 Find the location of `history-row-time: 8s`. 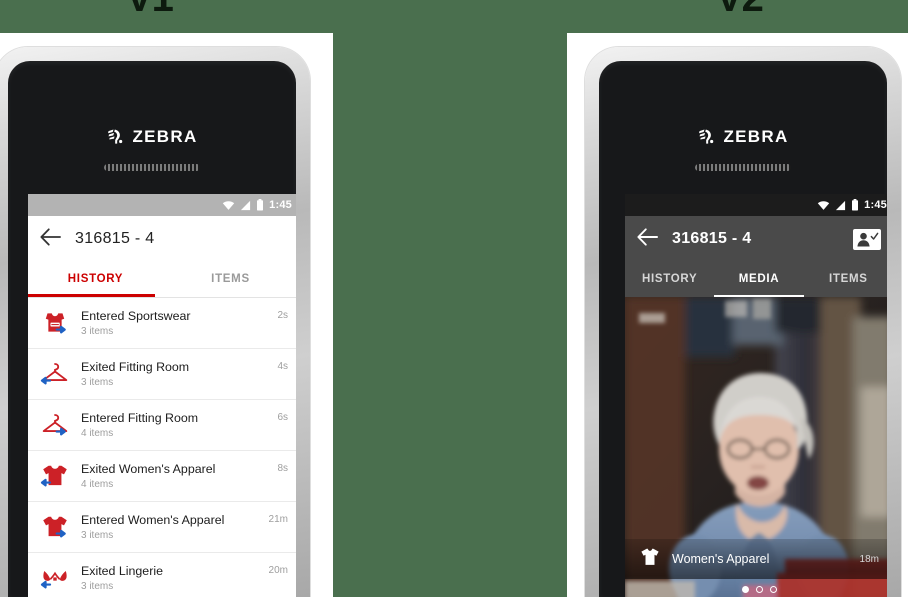

history-row-time: 8s is located at coordinates (282, 468).